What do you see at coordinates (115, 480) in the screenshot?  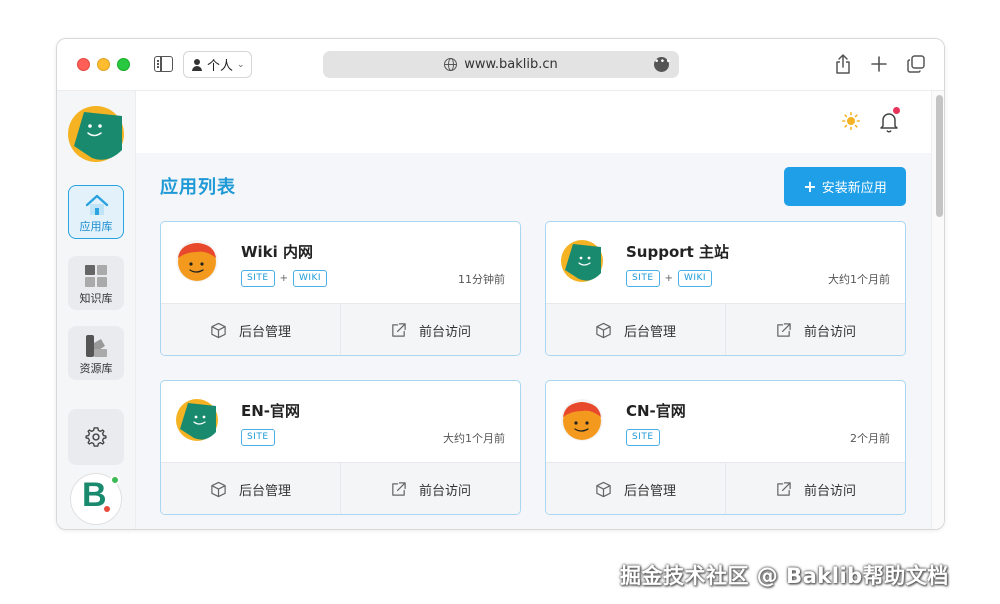 I see `online-status-badge` at bounding box center [115, 480].